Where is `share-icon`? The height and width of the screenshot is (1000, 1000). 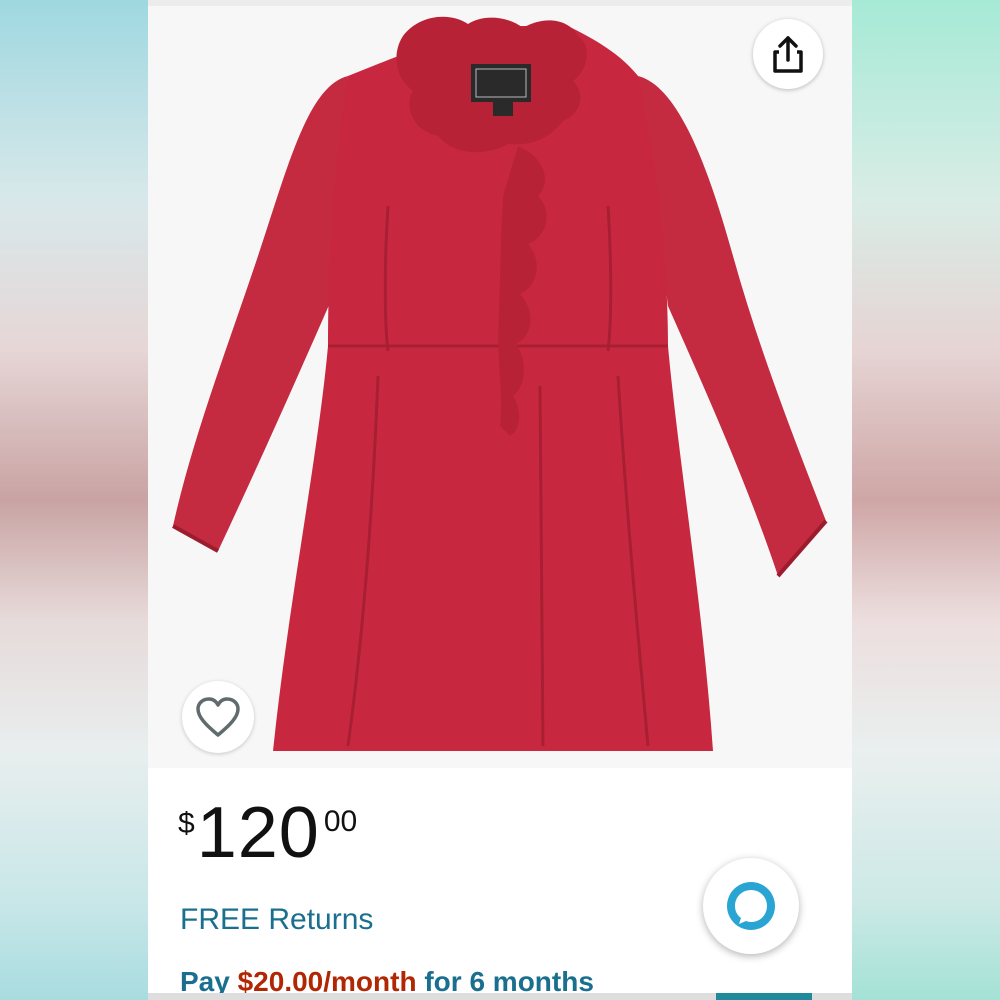
share-icon is located at coordinates (788, 54).